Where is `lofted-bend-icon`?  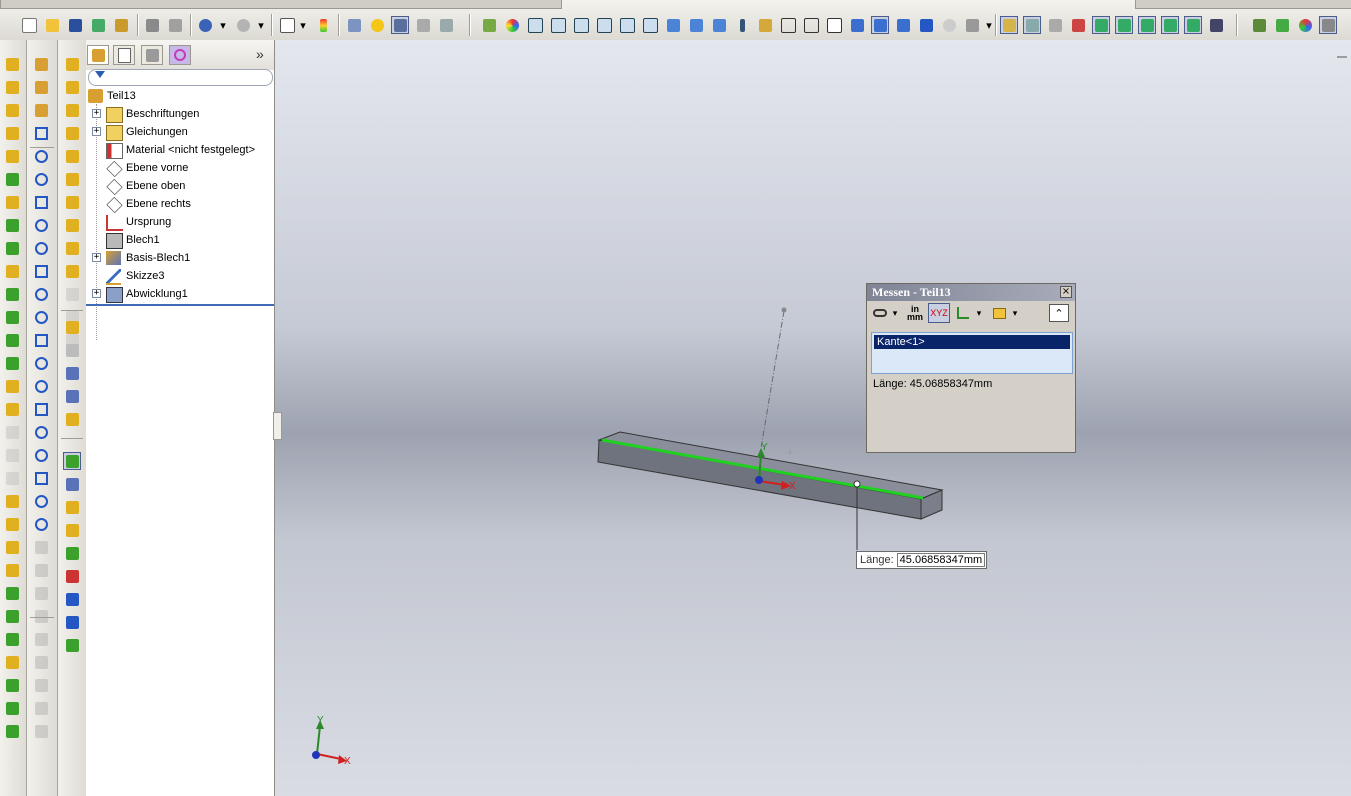
lofted-bend-icon is located at coordinates (72, 110).